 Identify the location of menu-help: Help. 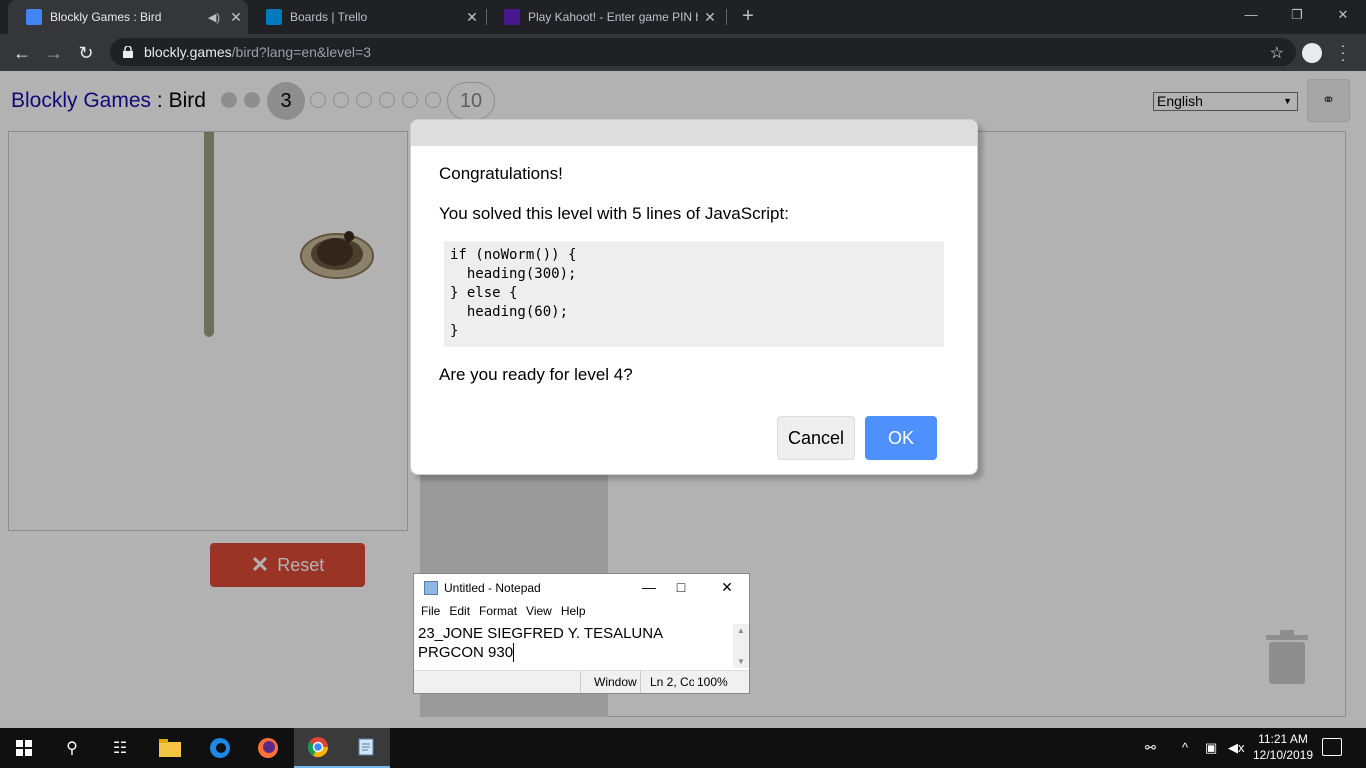
(573, 614).